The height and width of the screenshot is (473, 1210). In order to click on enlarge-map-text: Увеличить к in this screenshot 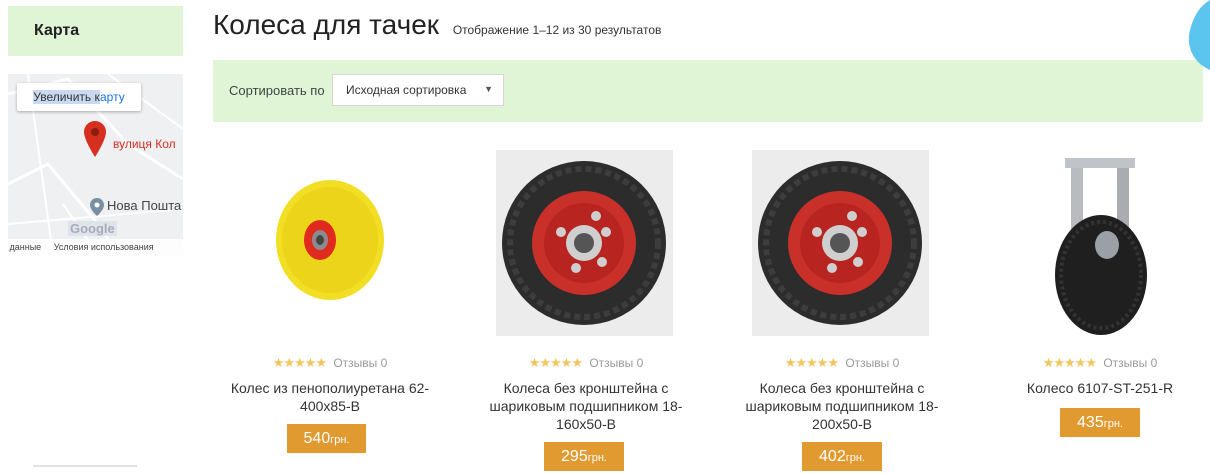, I will do `click(66, 97)`.